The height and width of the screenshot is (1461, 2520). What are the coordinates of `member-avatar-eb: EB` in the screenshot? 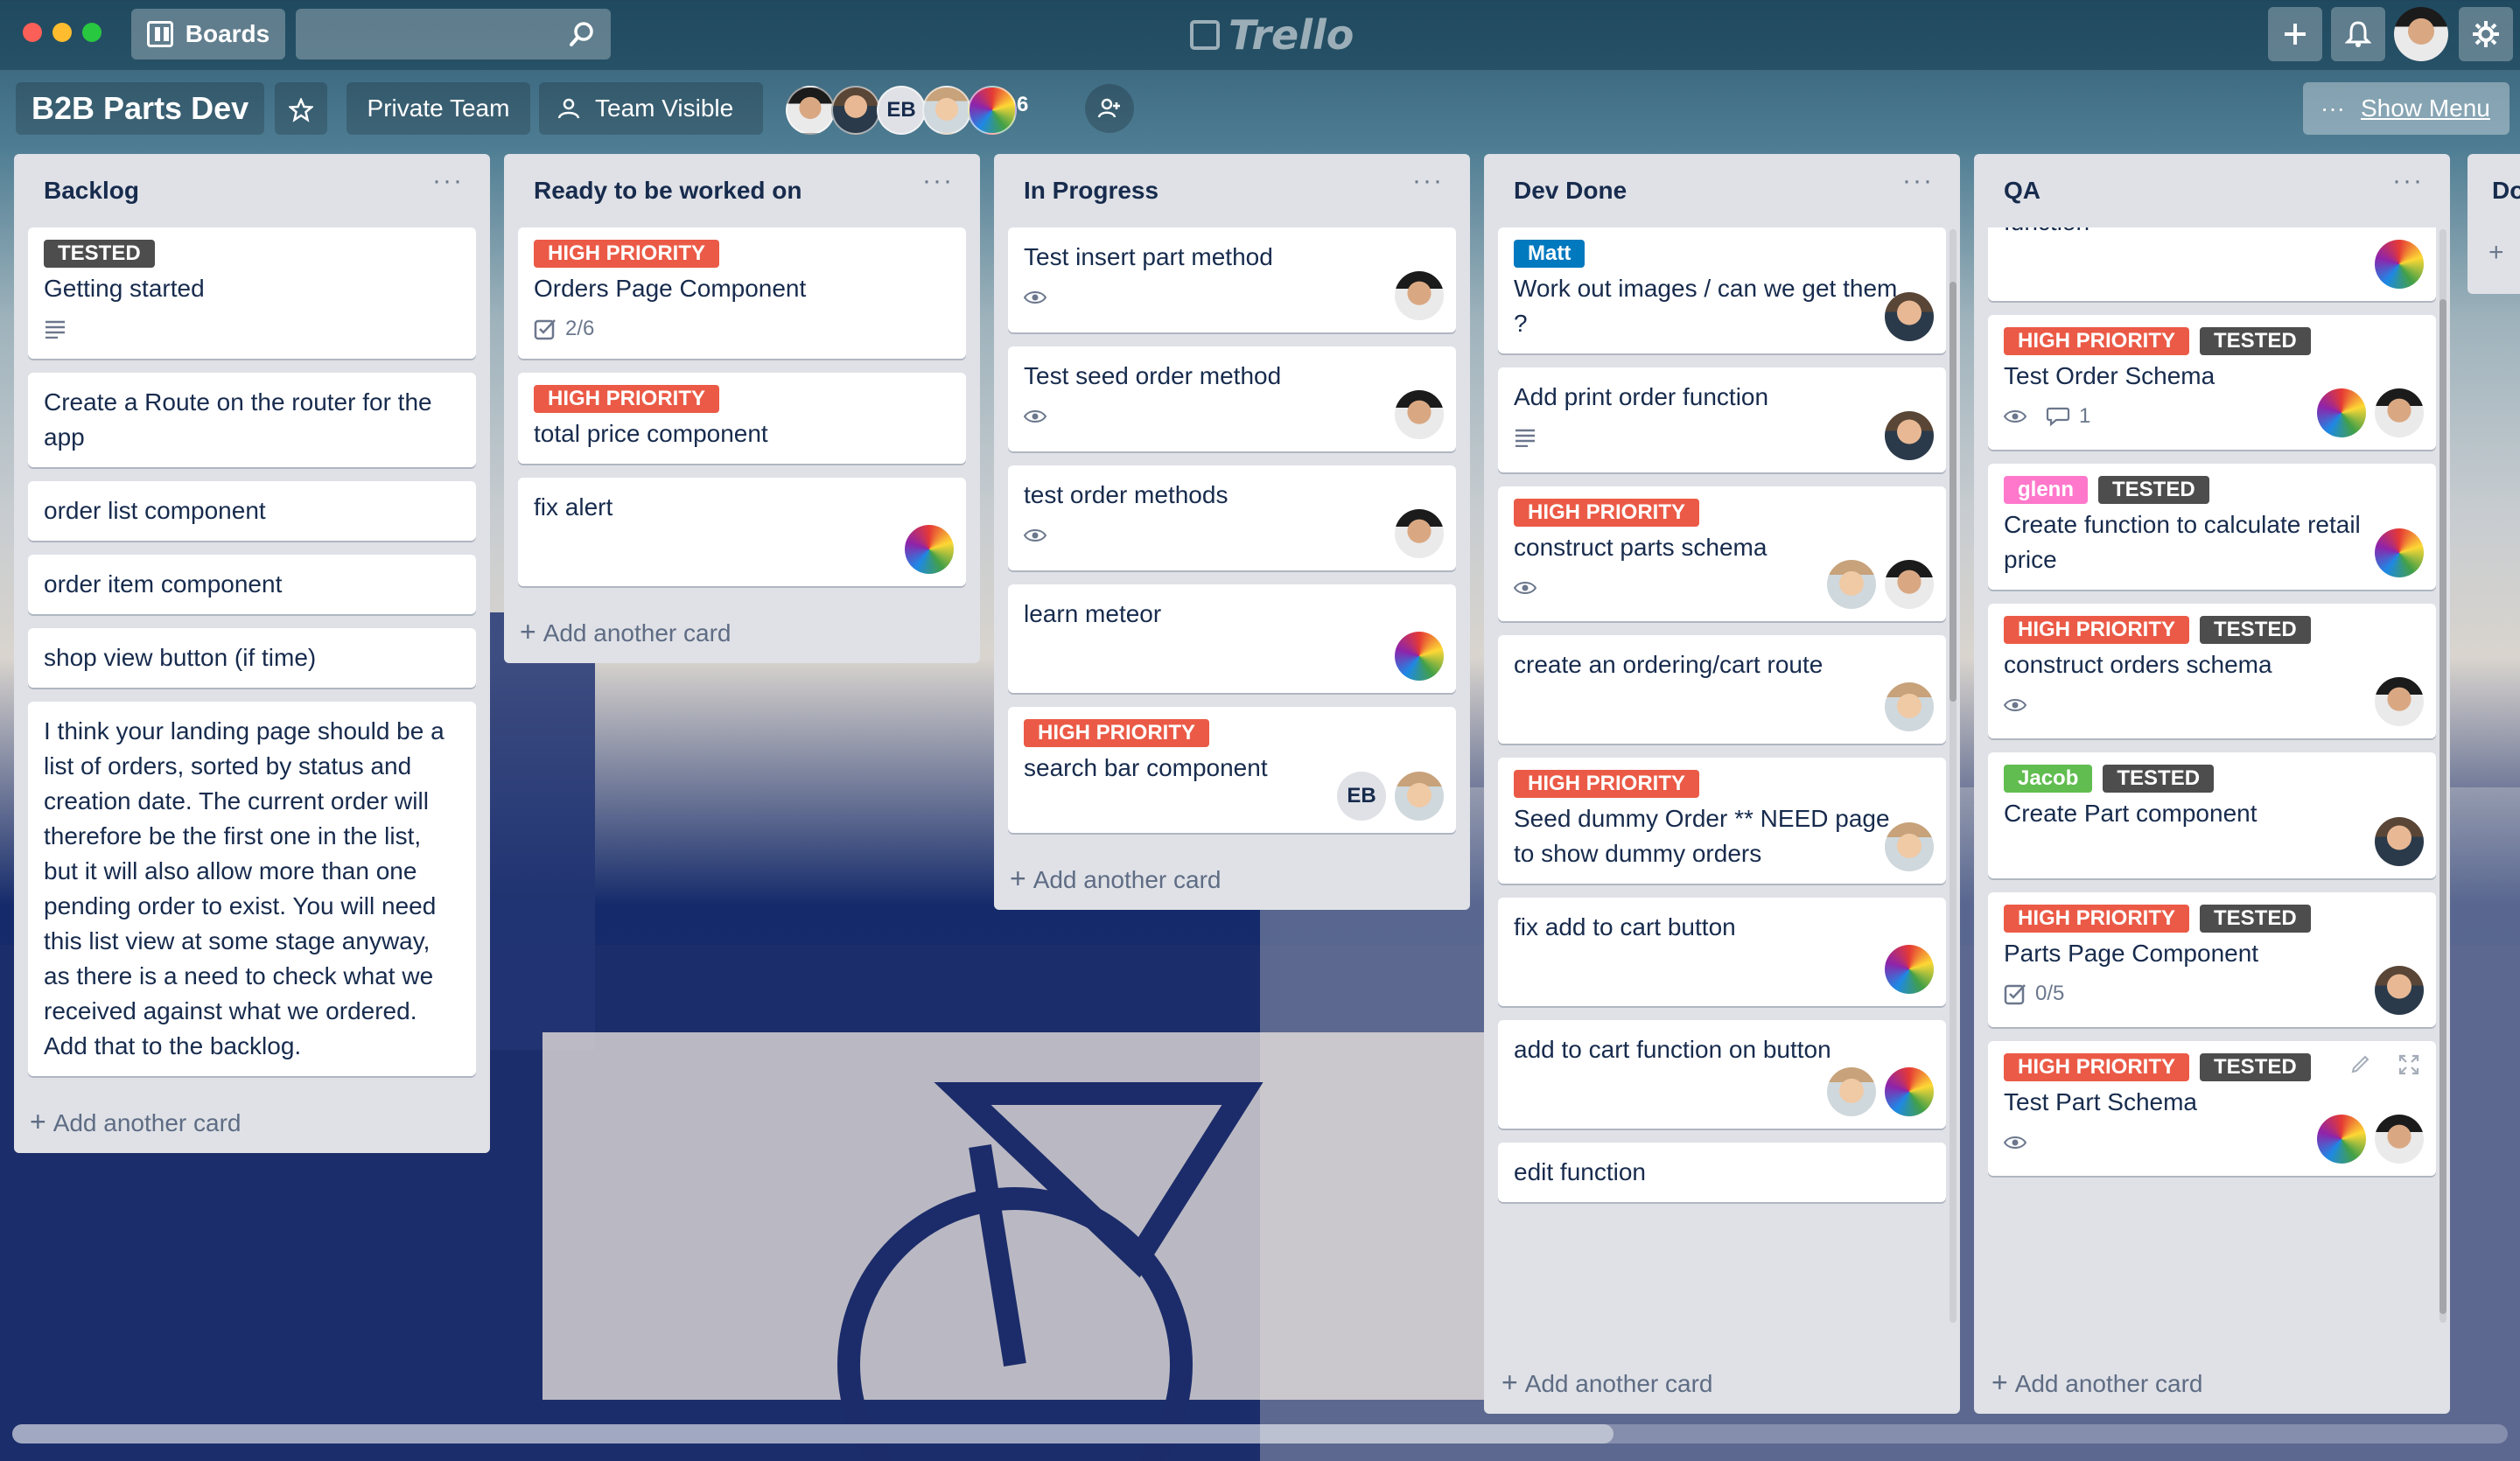 It's located at (901, 111).